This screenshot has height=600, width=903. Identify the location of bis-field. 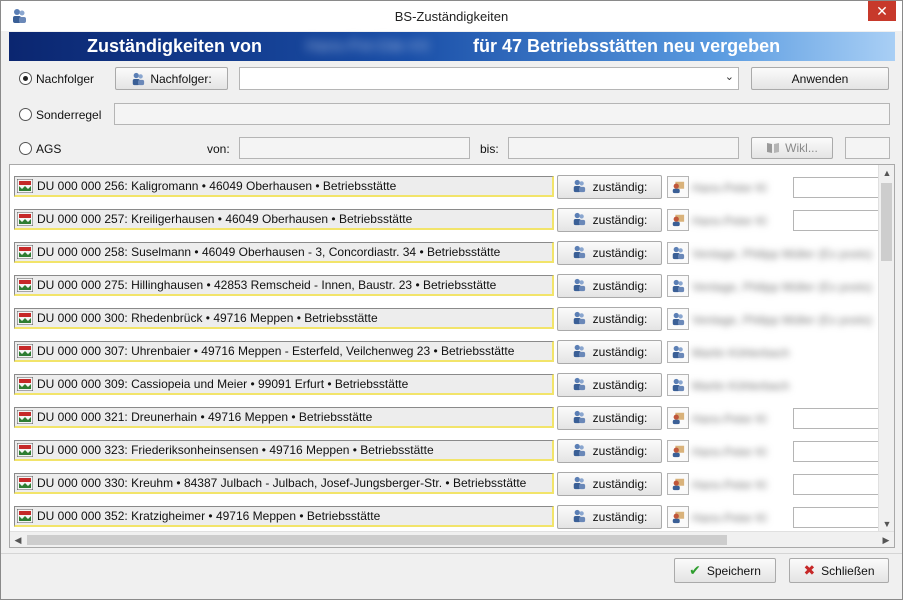
(623, 148).